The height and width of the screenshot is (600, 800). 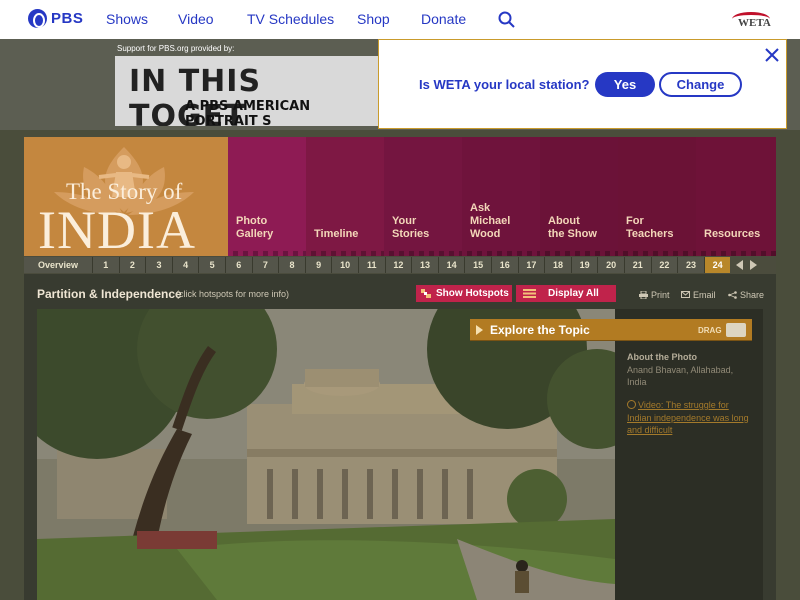 I want to click on nav-donate: Donate, so click(x=443, y=19).